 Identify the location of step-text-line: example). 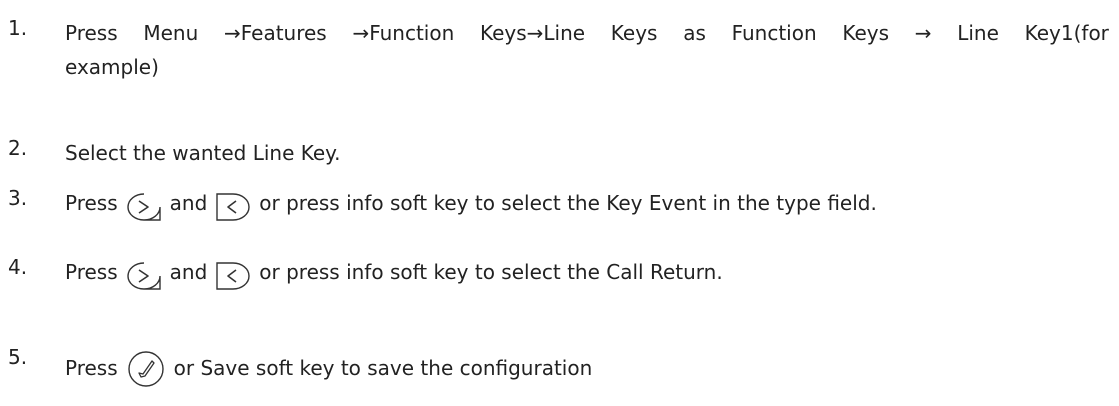
(112, 67).